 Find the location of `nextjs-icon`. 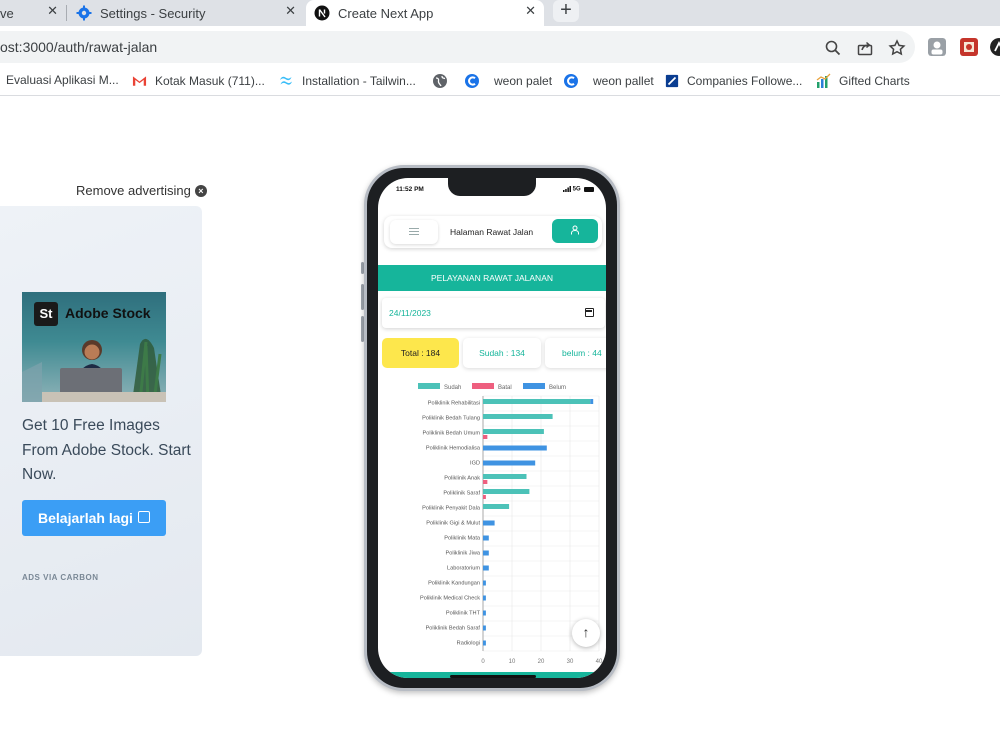

nextjs-icon is located at coordinates (322, 13).